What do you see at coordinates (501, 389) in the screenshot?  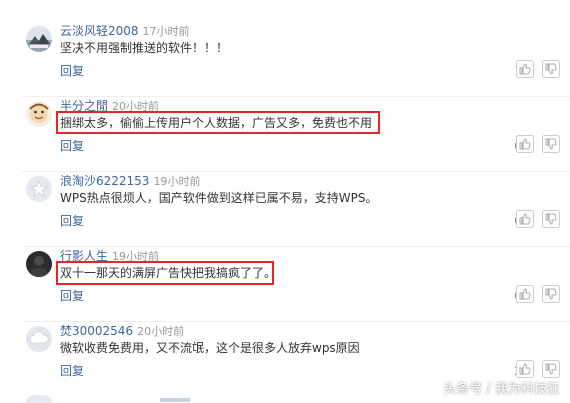 I see `watermark: 头条号 / 我为科技狂` at bounding box center [501, 389].